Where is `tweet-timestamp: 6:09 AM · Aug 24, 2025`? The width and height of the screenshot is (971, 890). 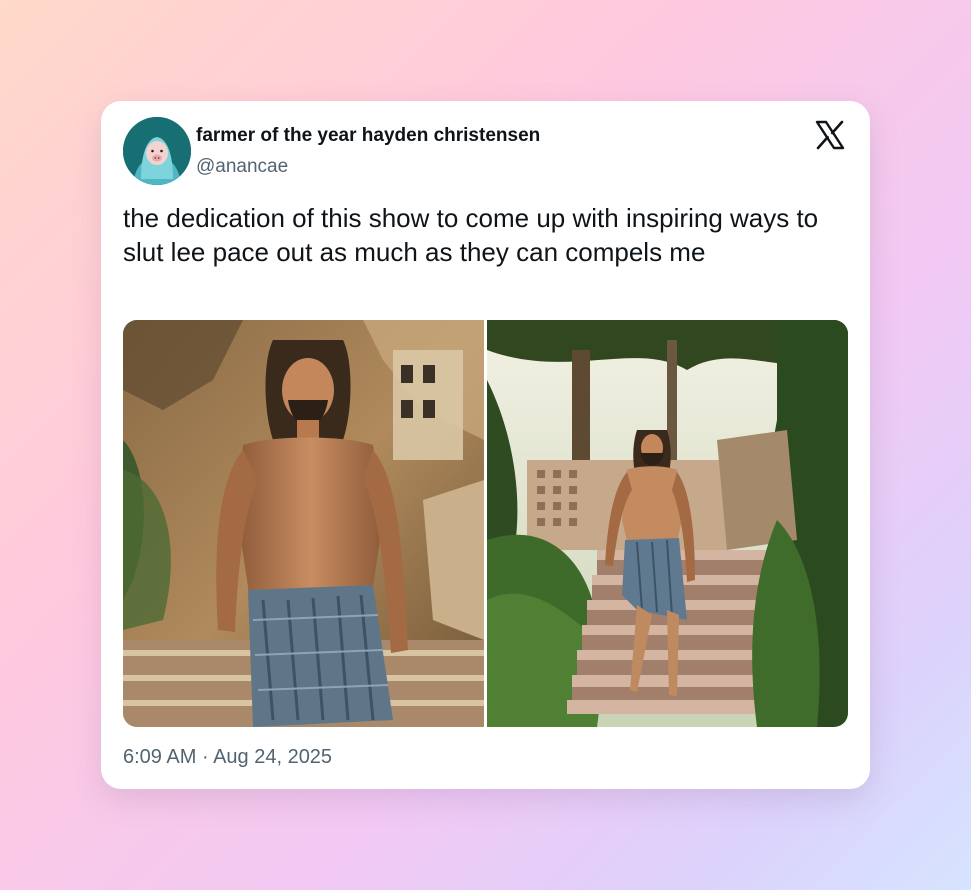 tweet-timestamp: 6:09 AM · Aug 24, 2025 is located at coordinates (227, 757).